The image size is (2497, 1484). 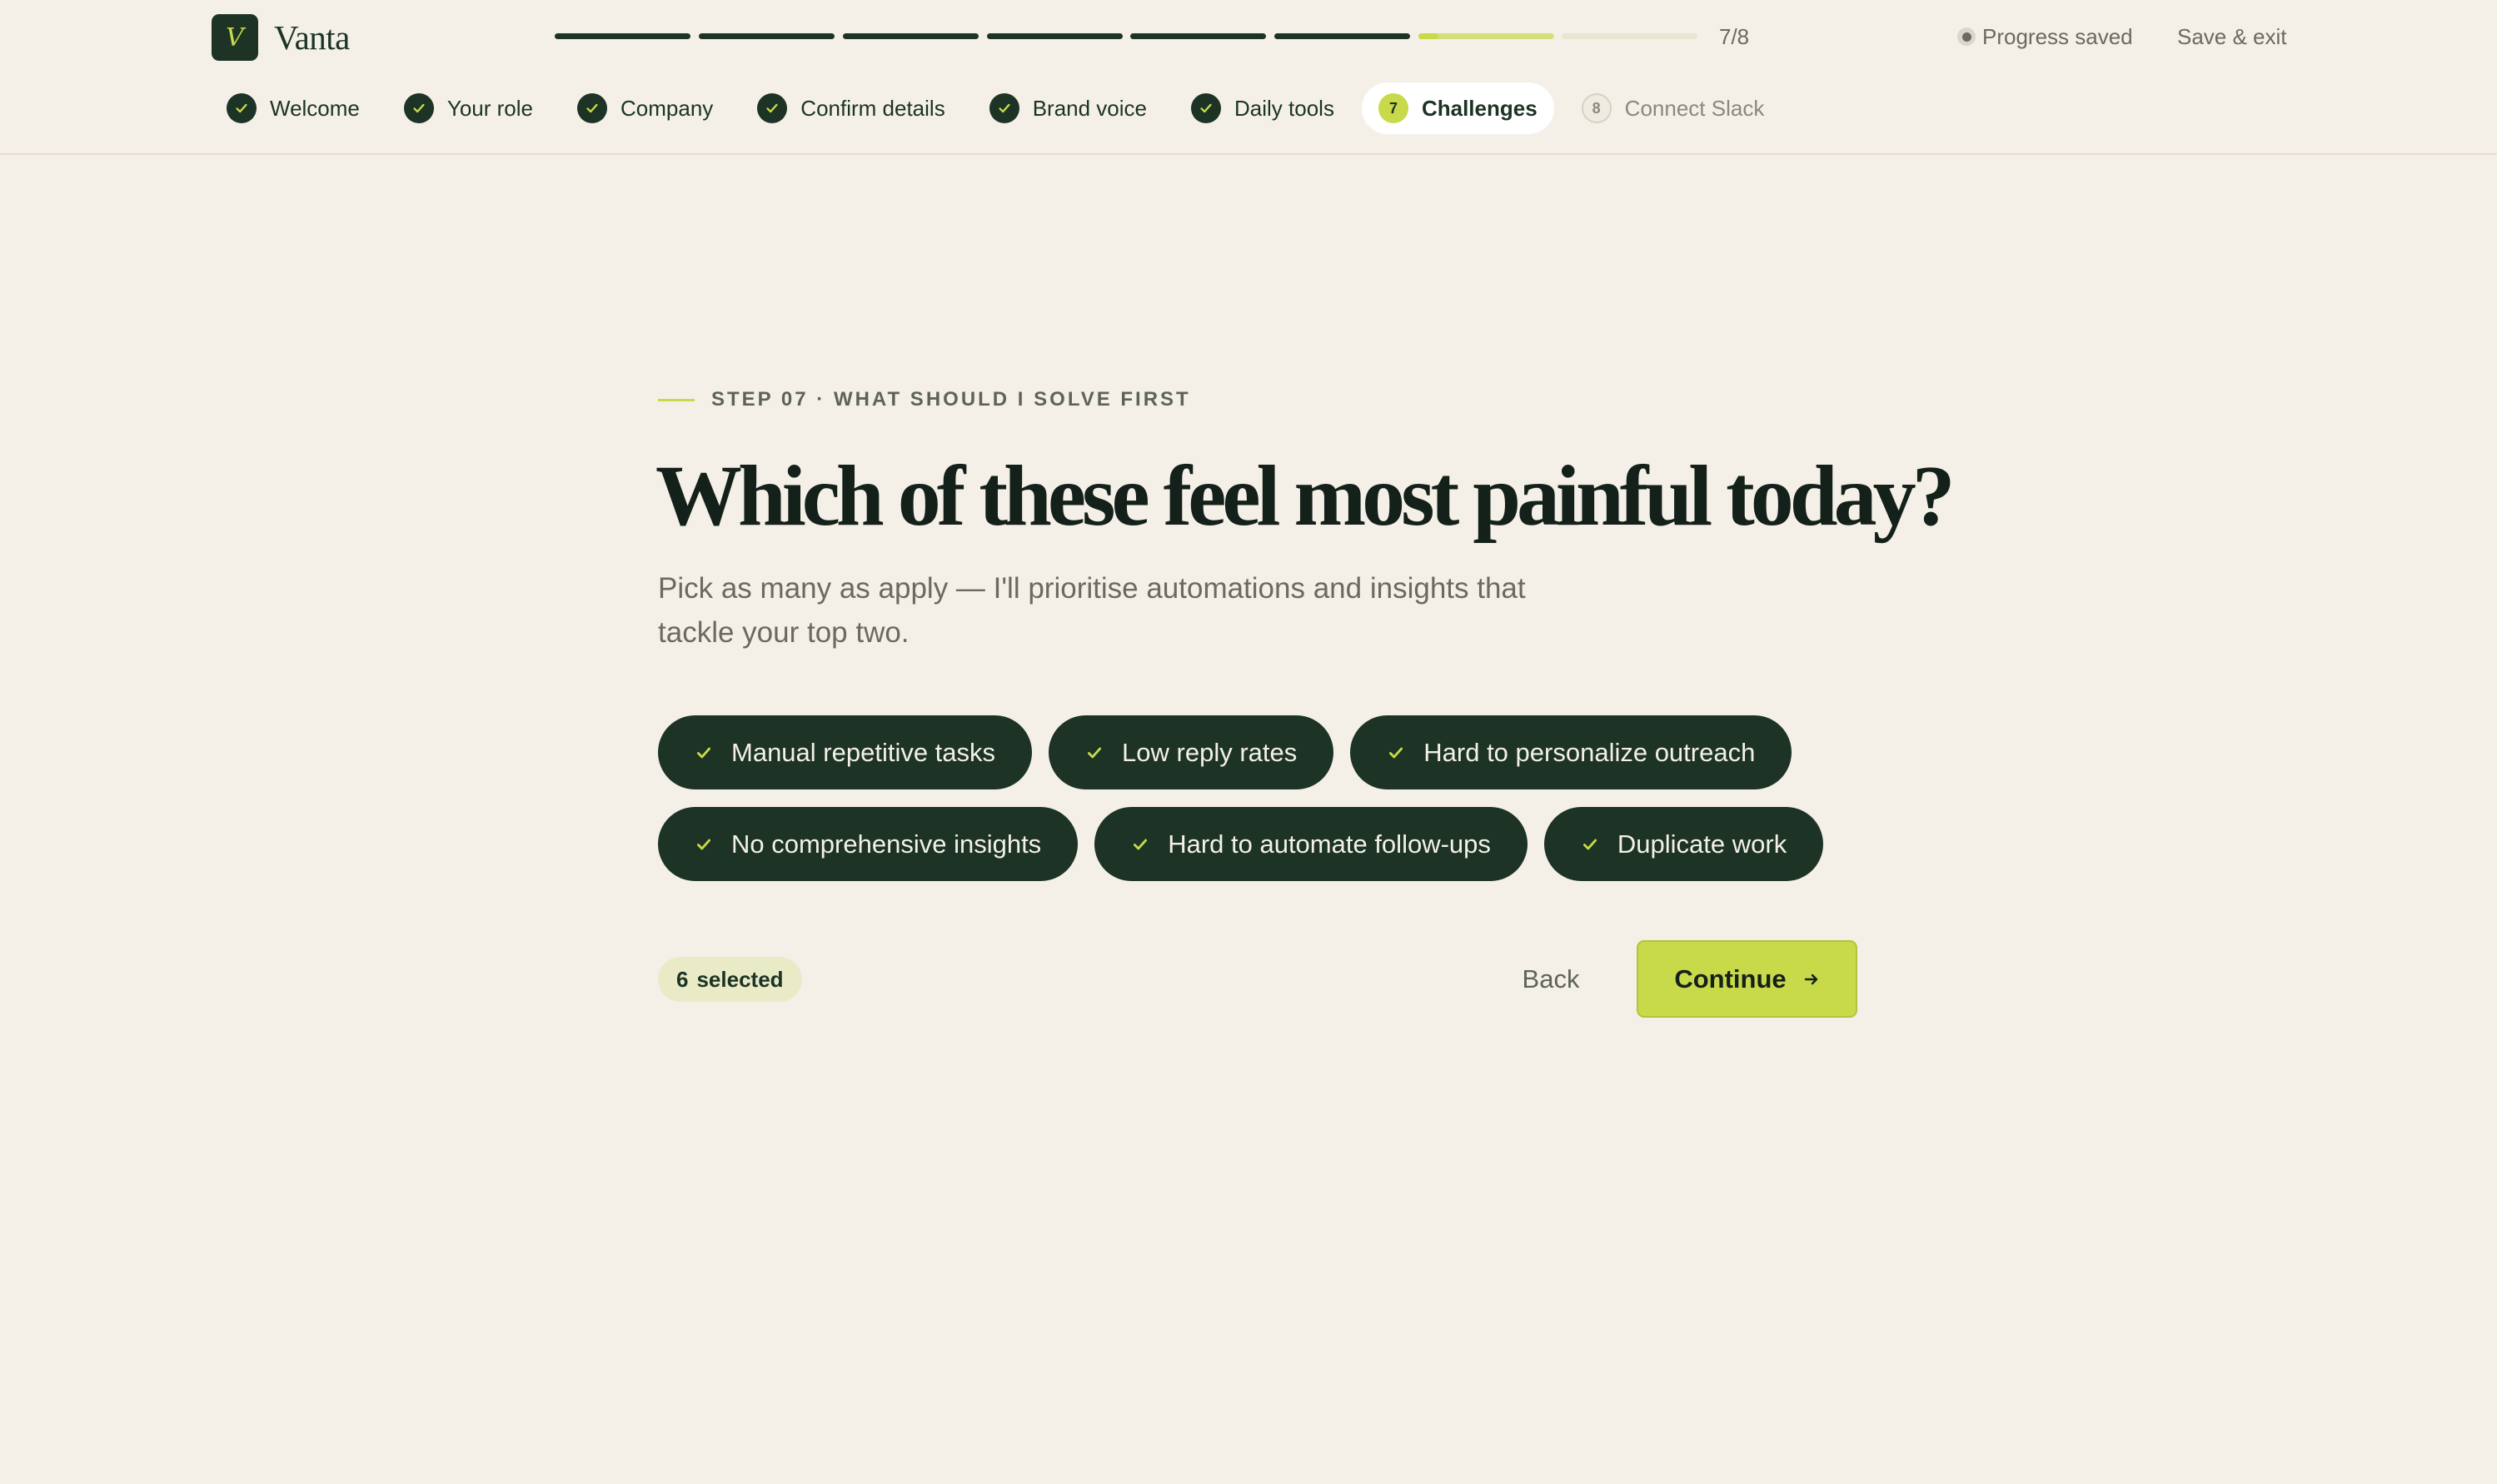 I want to click on selected-count: 6, so click(x=682, y=979).